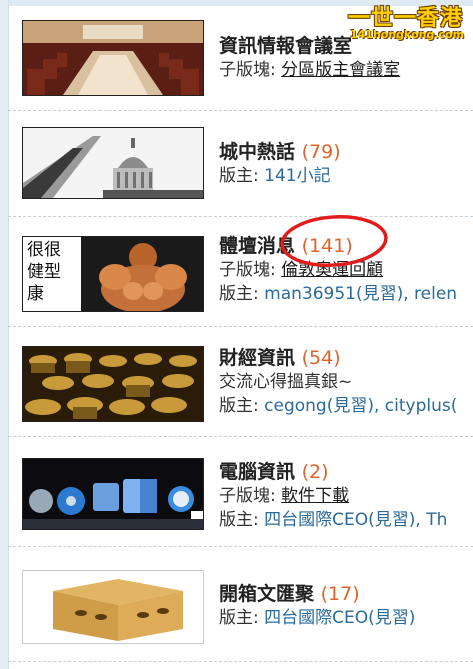  What do you see at coordinates (285, 46) in the screenshot?
I see `forum-title-link: 資訊情報會議室` at bounding box center [285, 46].